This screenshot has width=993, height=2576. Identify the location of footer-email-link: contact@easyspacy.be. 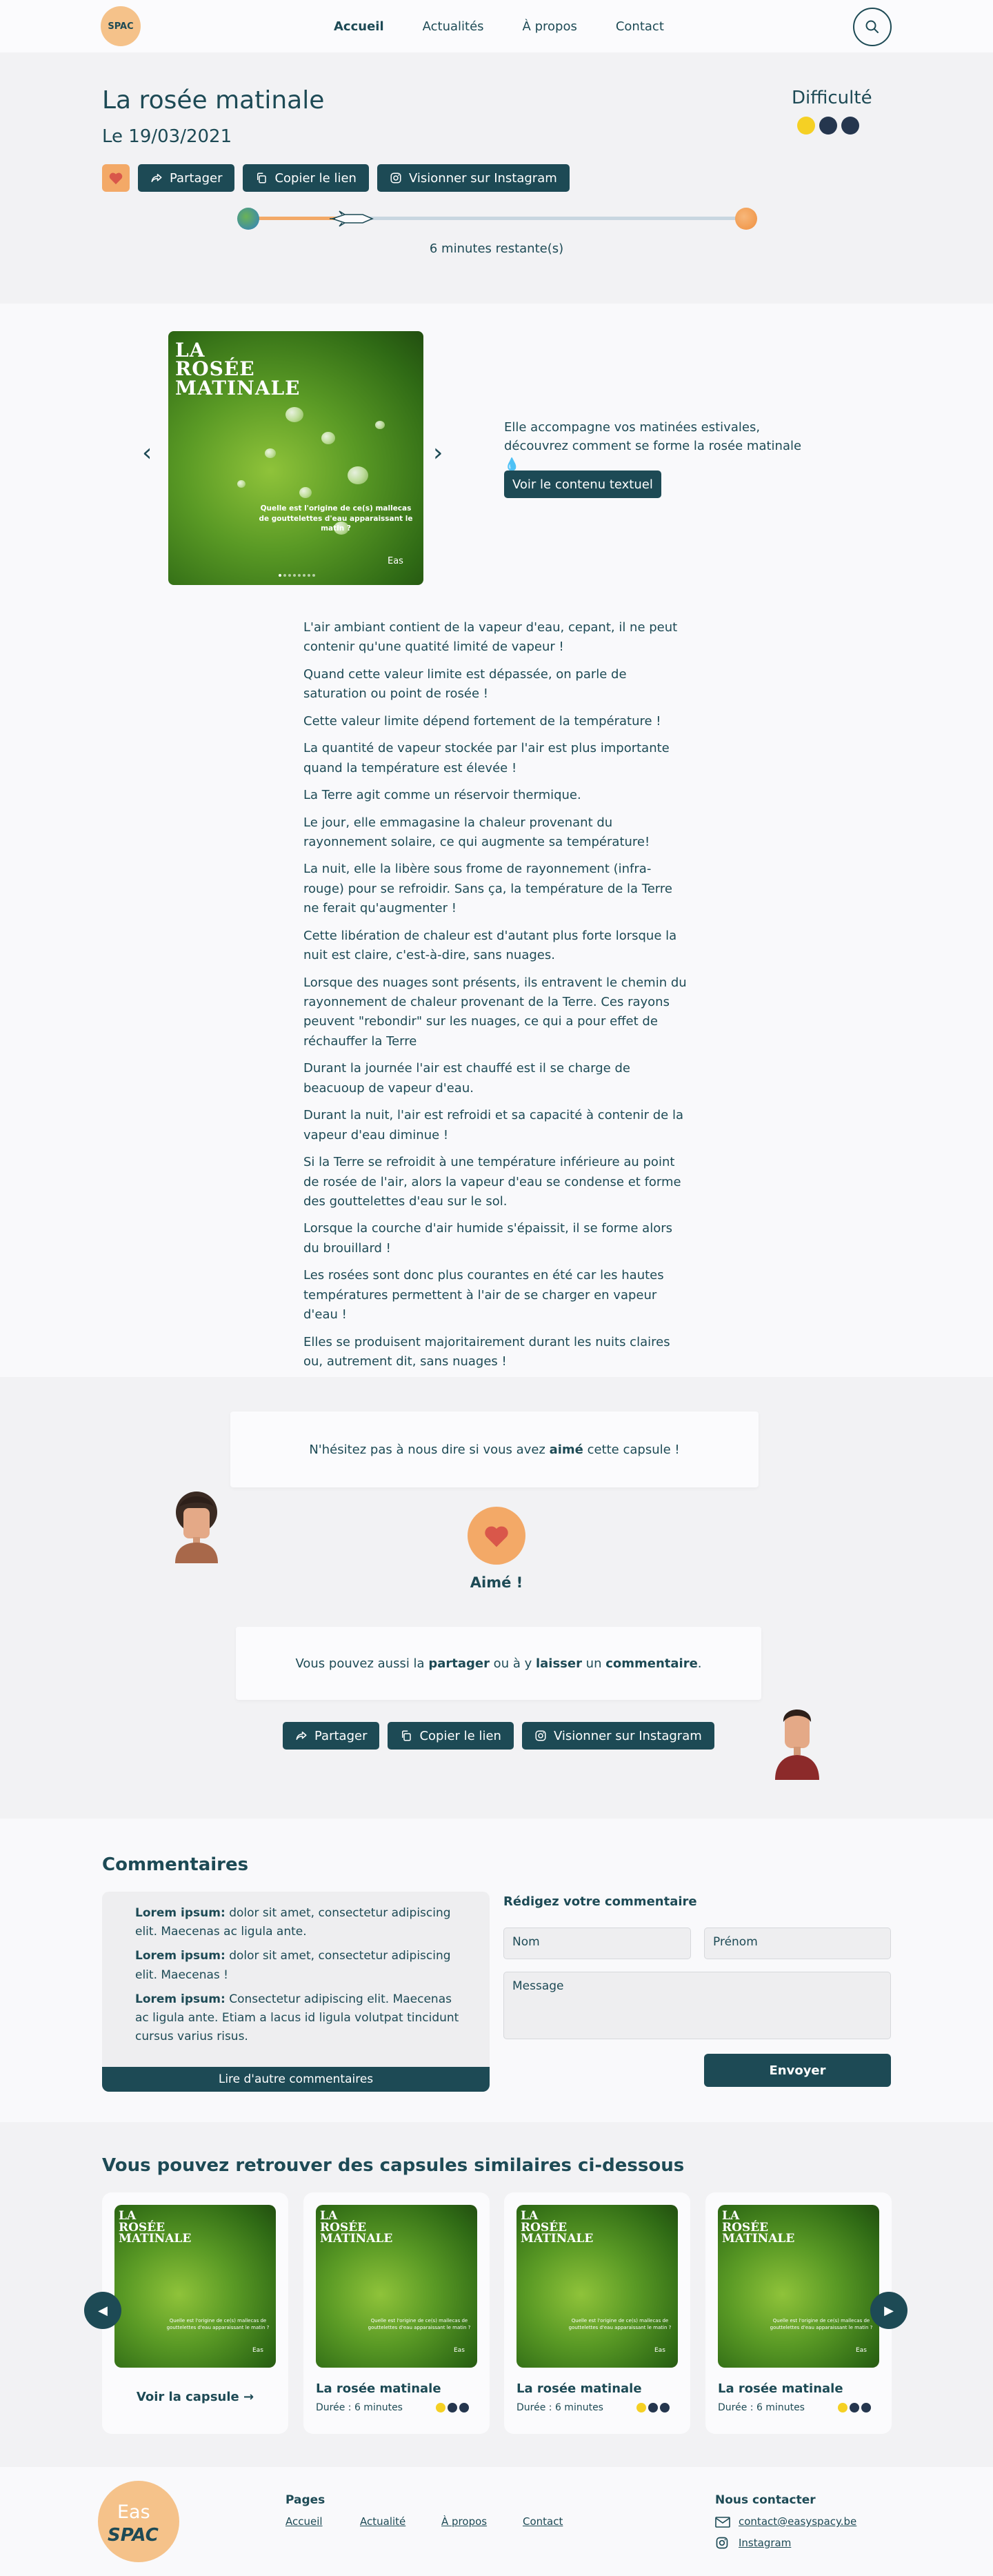
(797, 2521).